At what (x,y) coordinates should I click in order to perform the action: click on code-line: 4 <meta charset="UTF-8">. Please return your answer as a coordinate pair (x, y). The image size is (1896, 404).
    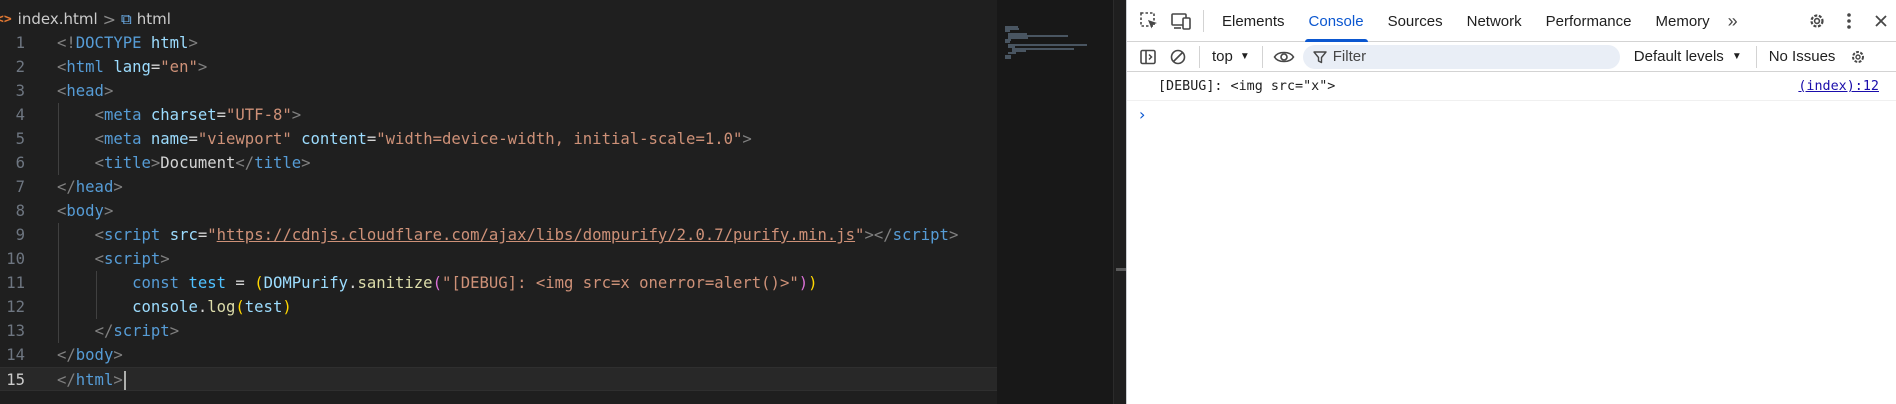
    Looking at the image, I should click on (500, 115).